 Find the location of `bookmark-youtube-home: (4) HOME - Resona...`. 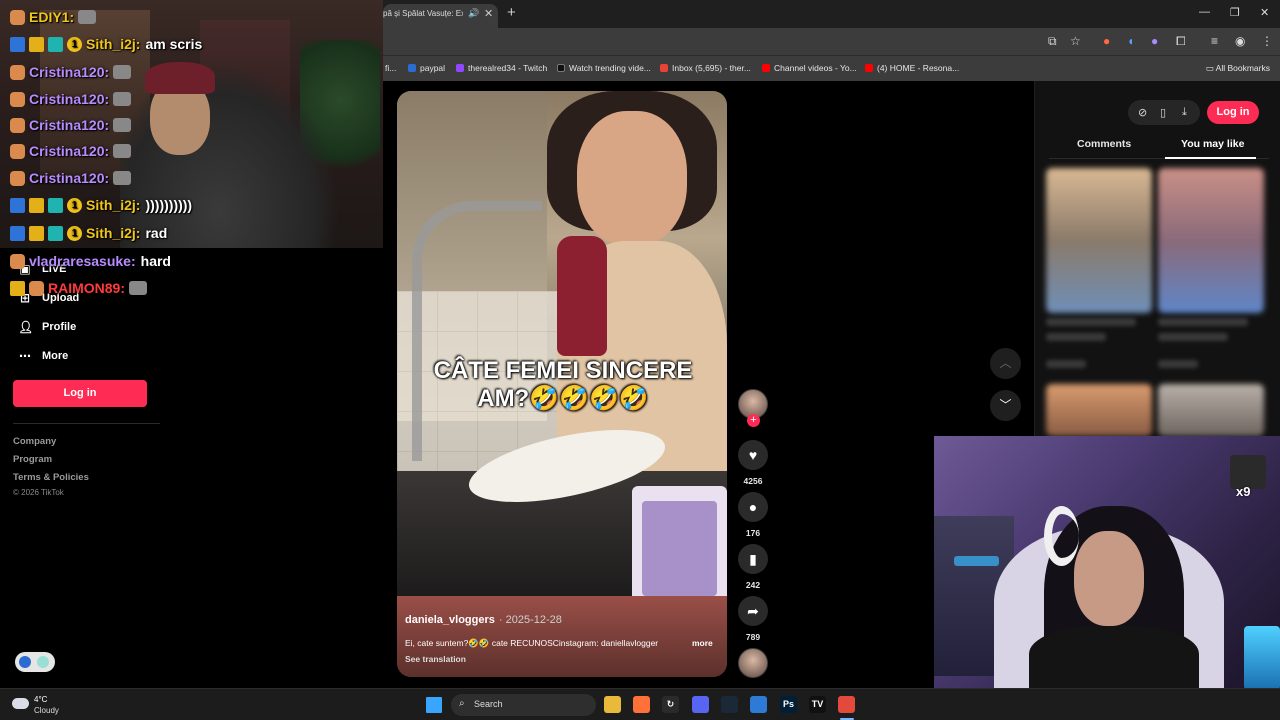

bookmark-youtube-home: (4) HOME - Resona... is located at coordinates (912, 68).